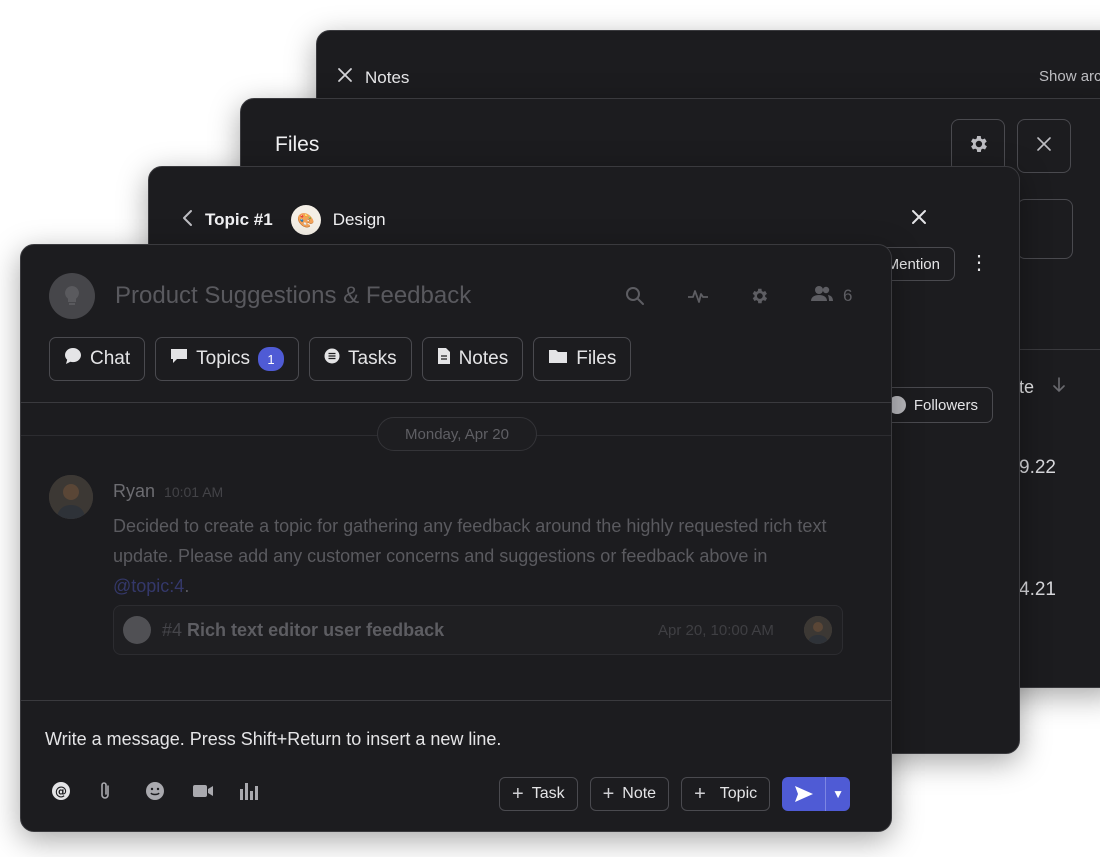  I want to click on settings-button, so click(978, 146).